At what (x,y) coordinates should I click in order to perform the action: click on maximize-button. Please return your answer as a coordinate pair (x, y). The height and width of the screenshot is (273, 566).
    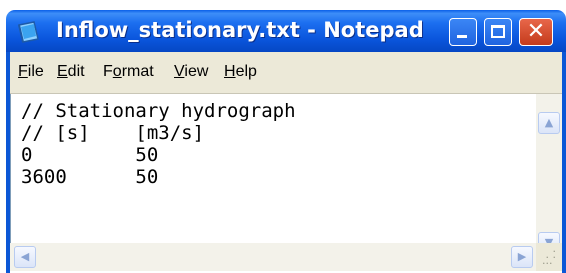
    Looking at the image, I should click on (498, 32).